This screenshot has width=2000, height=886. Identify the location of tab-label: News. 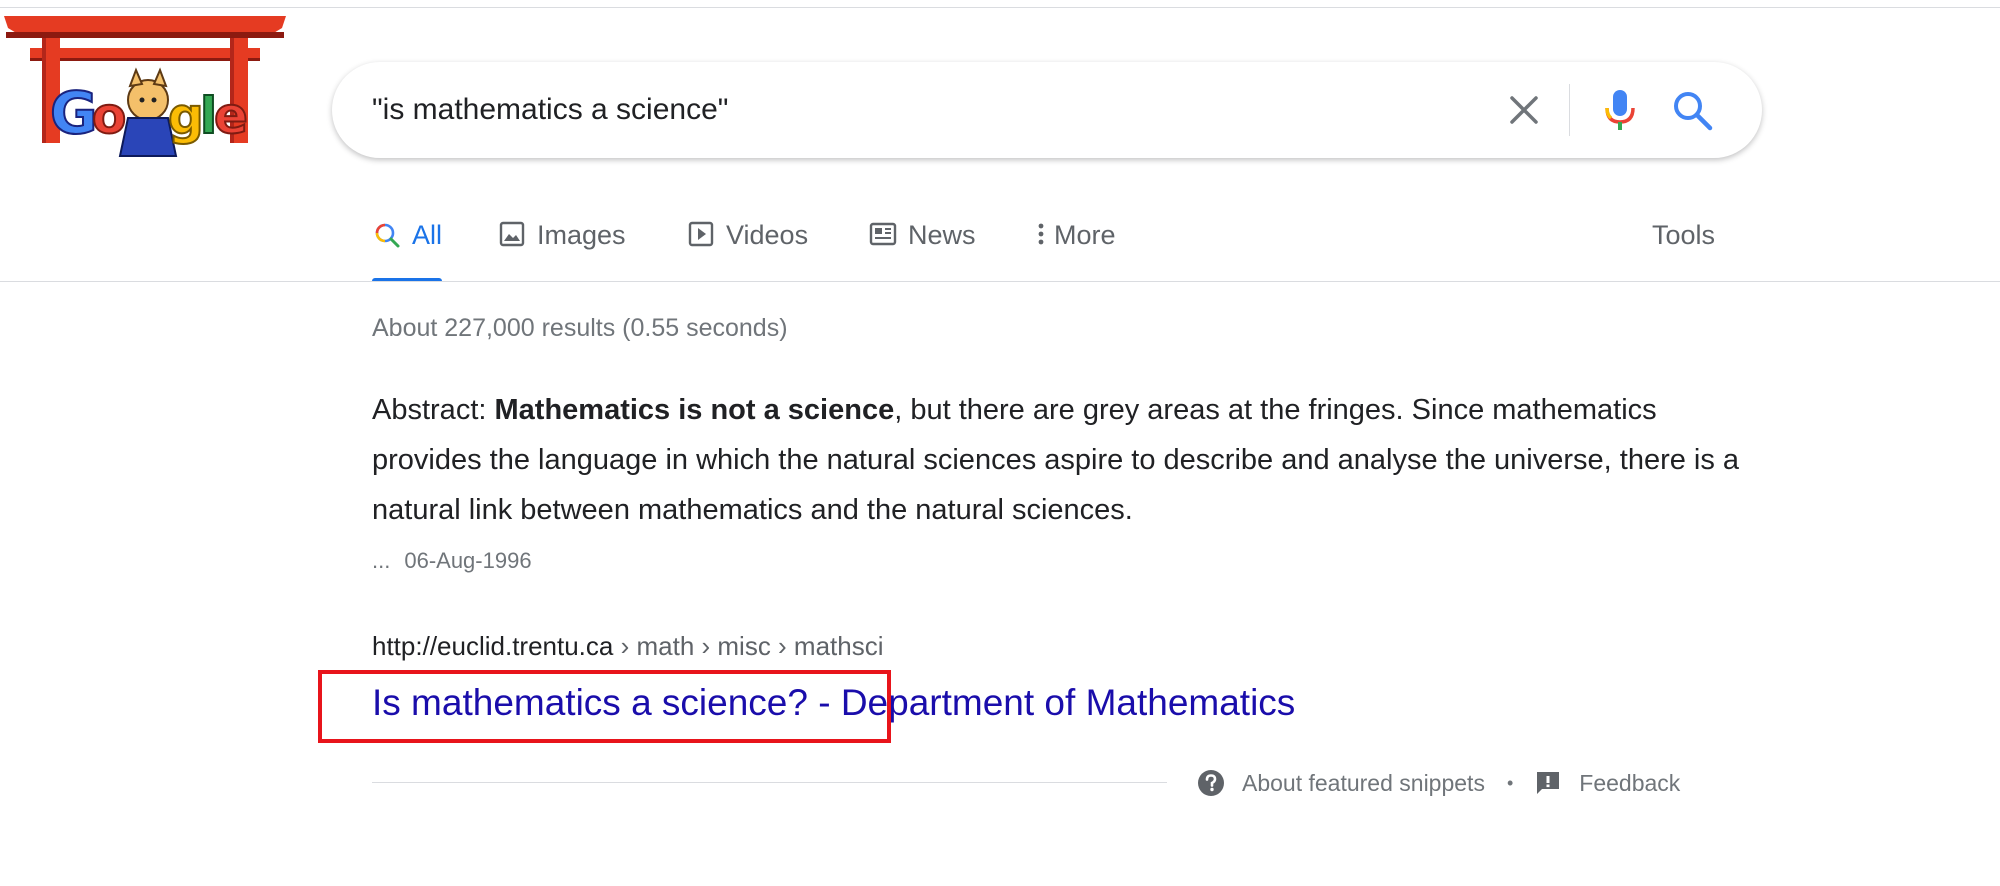
(942, 235).